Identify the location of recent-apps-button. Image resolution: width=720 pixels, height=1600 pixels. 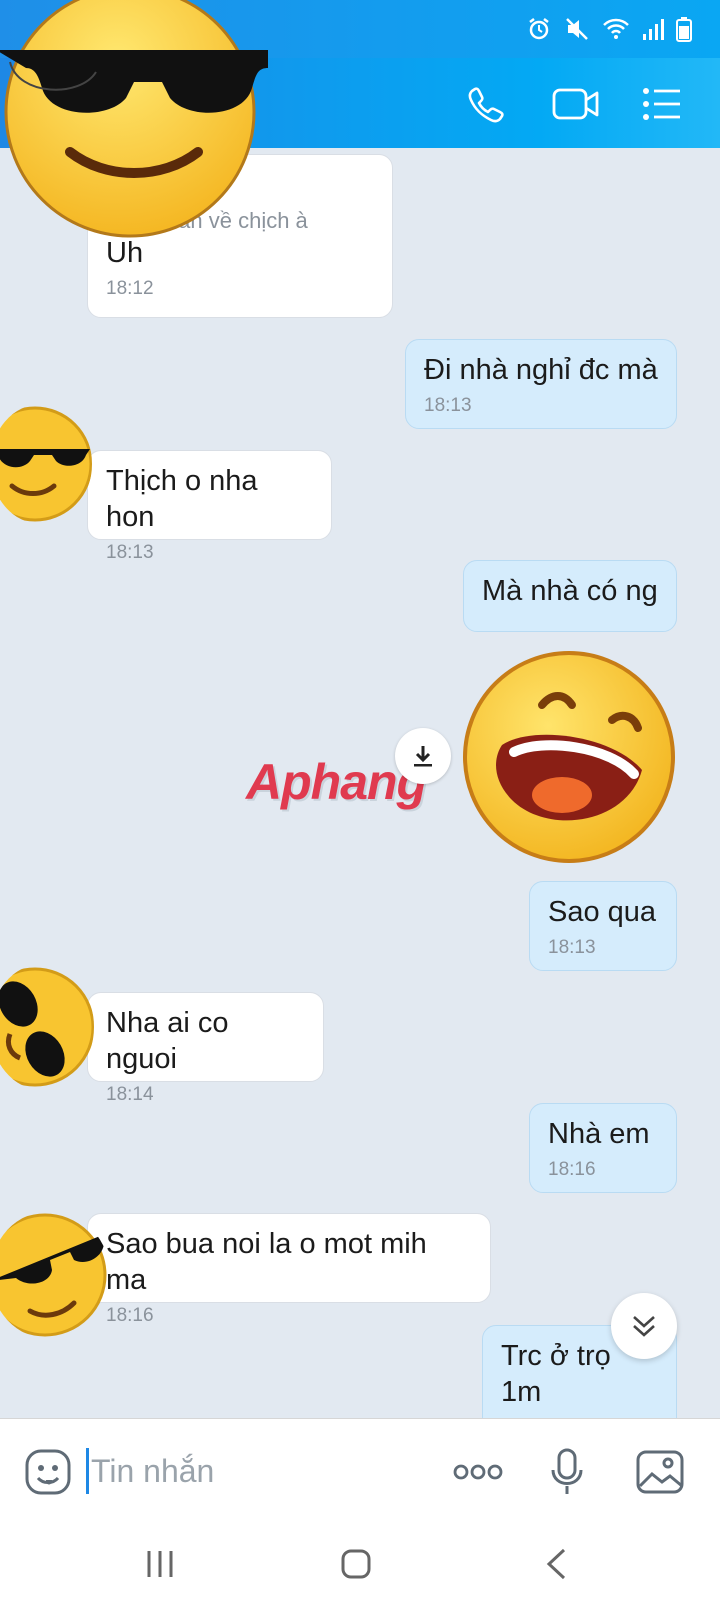
(160, 1564).